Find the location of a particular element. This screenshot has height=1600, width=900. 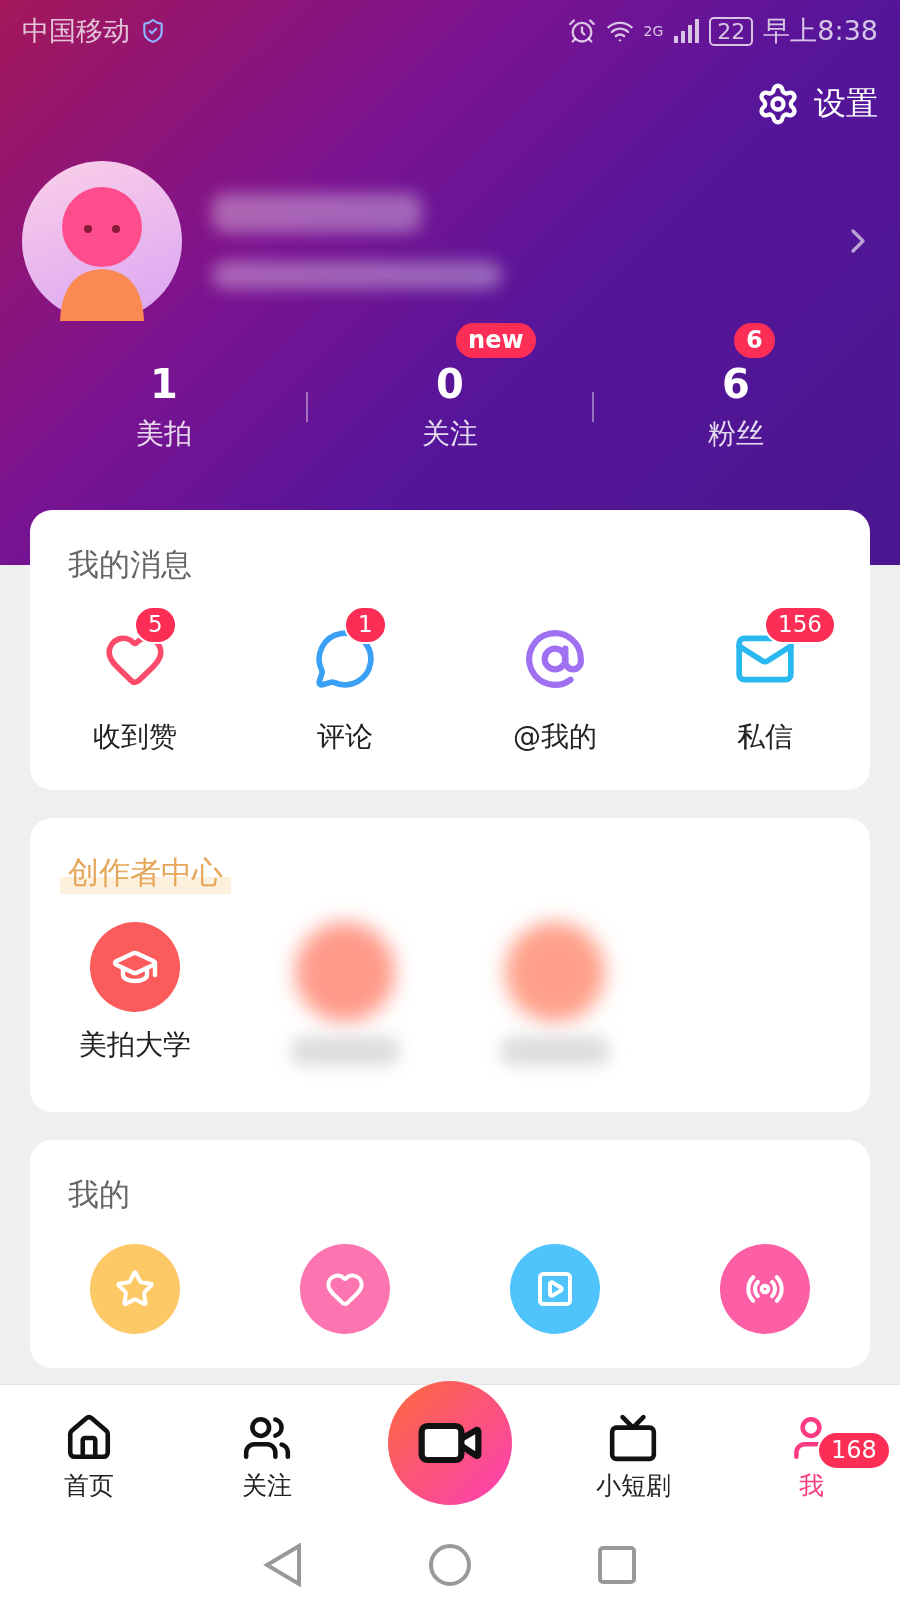

recent-apps-icon is located at coordinates (617, 1565).